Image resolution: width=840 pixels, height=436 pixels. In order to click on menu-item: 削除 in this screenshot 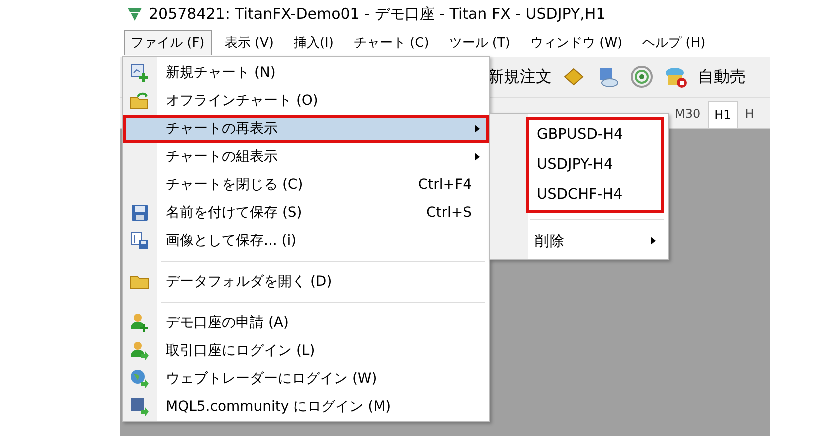, I will do `click(579, 241)`.